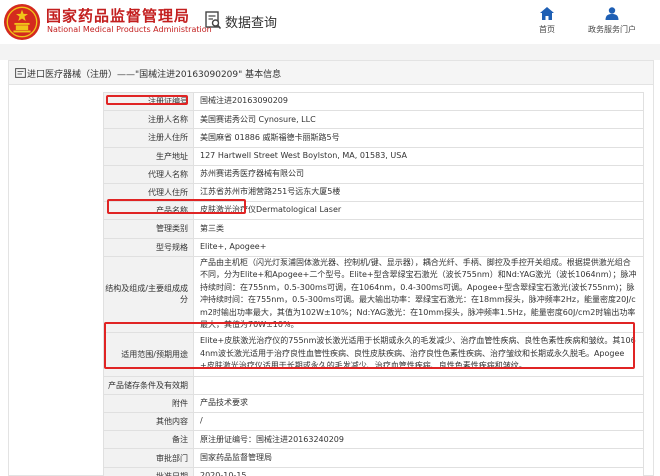 The width and height of the screenshot is (660, 476). Describe the element at coordinates (331, 73) in the screenshot. I see `breadcrumb: 进口医疗器械（注册）——"国械注进20163090209" 基本信息` at that location.